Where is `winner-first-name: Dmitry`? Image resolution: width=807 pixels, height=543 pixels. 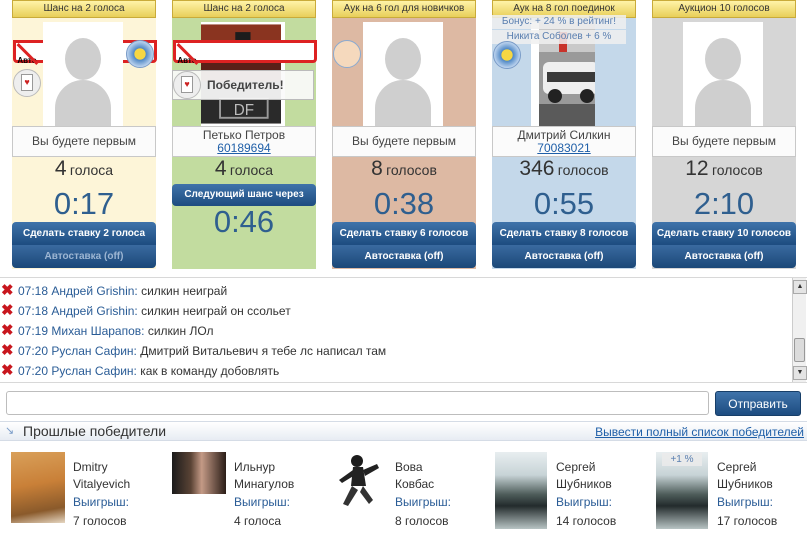
winner-first-name: Dmitry is located at coordinates (115, 467).